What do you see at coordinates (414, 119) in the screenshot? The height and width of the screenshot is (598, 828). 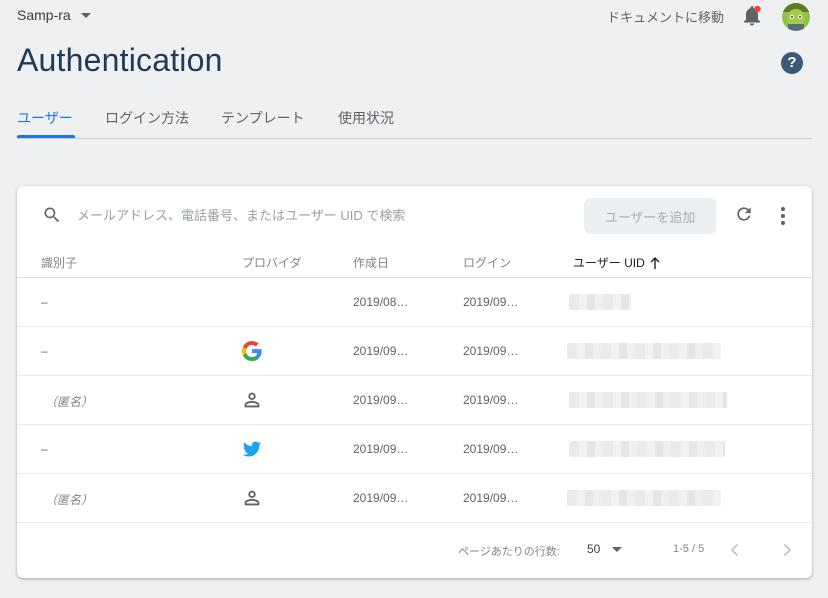 I see `tab-bar: ユーザー ログイン方法 テンプレート 使用状況` at bounding box center [414, 119].